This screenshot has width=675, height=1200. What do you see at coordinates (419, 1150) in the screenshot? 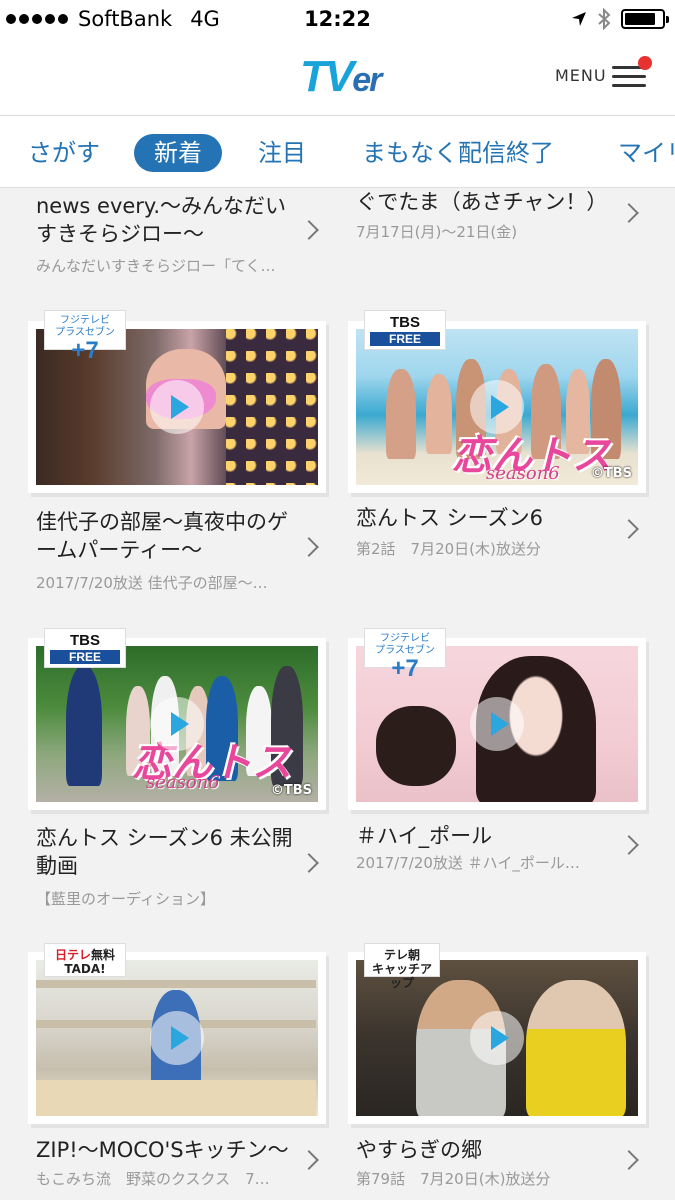
I see `episode-title: やすらぎの郷` at bounding box center [419, 1150].